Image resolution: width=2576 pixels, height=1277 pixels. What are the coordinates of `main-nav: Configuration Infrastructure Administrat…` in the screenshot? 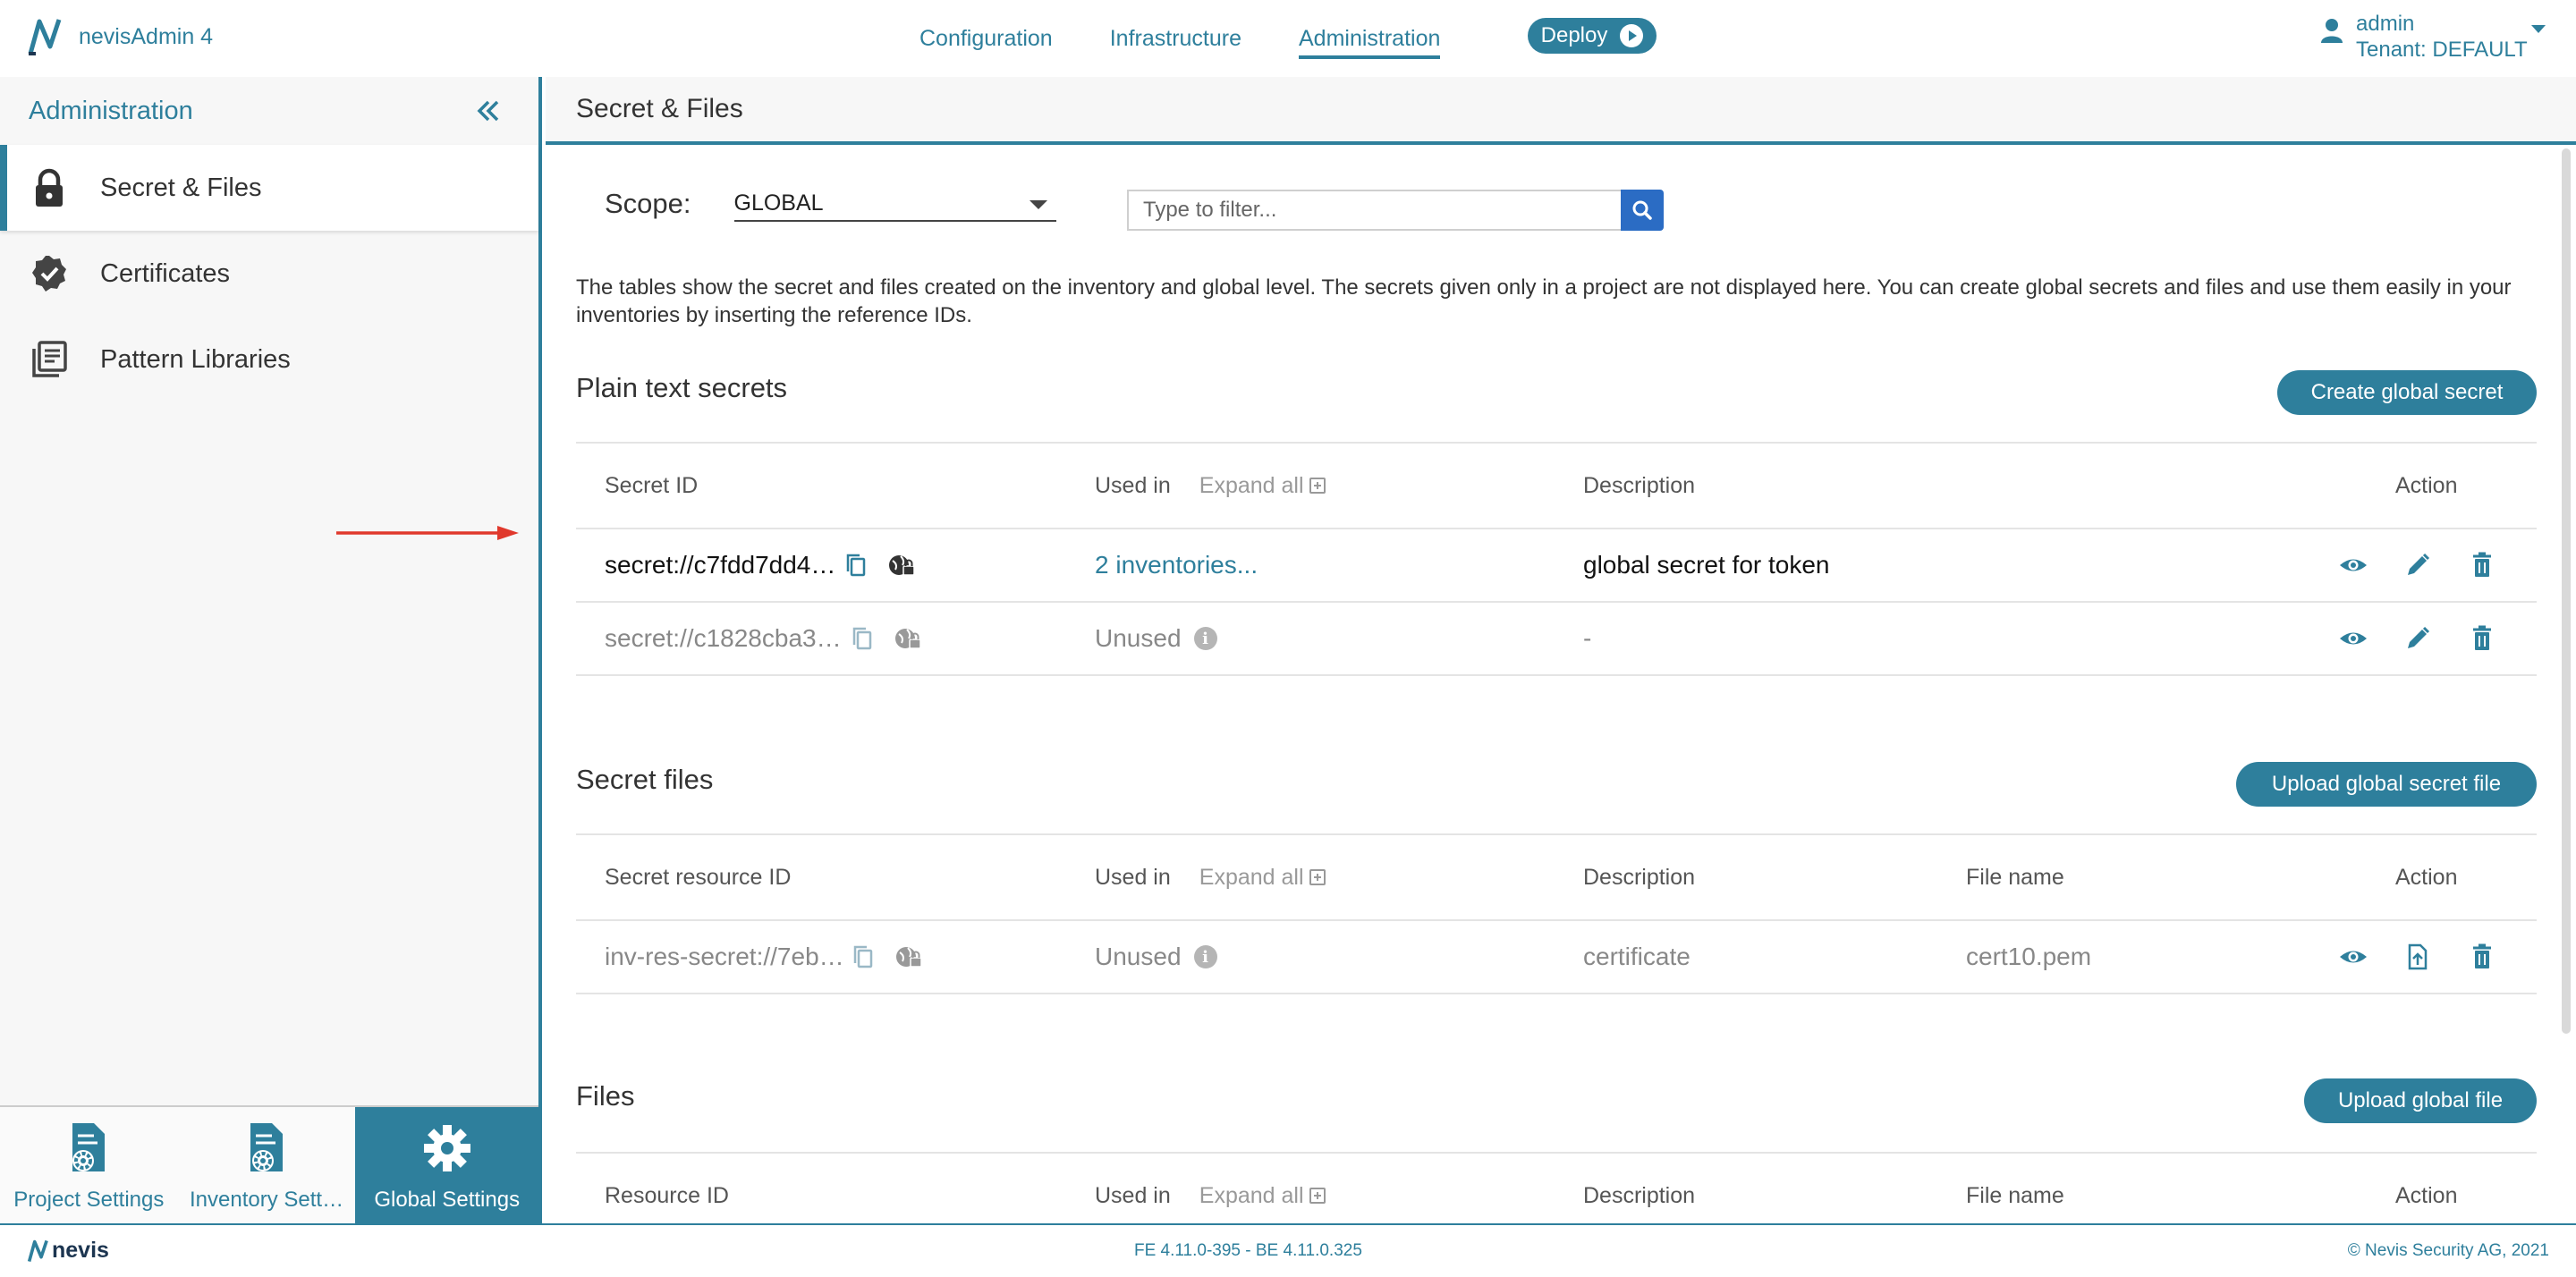 It's located at (1208, 38).